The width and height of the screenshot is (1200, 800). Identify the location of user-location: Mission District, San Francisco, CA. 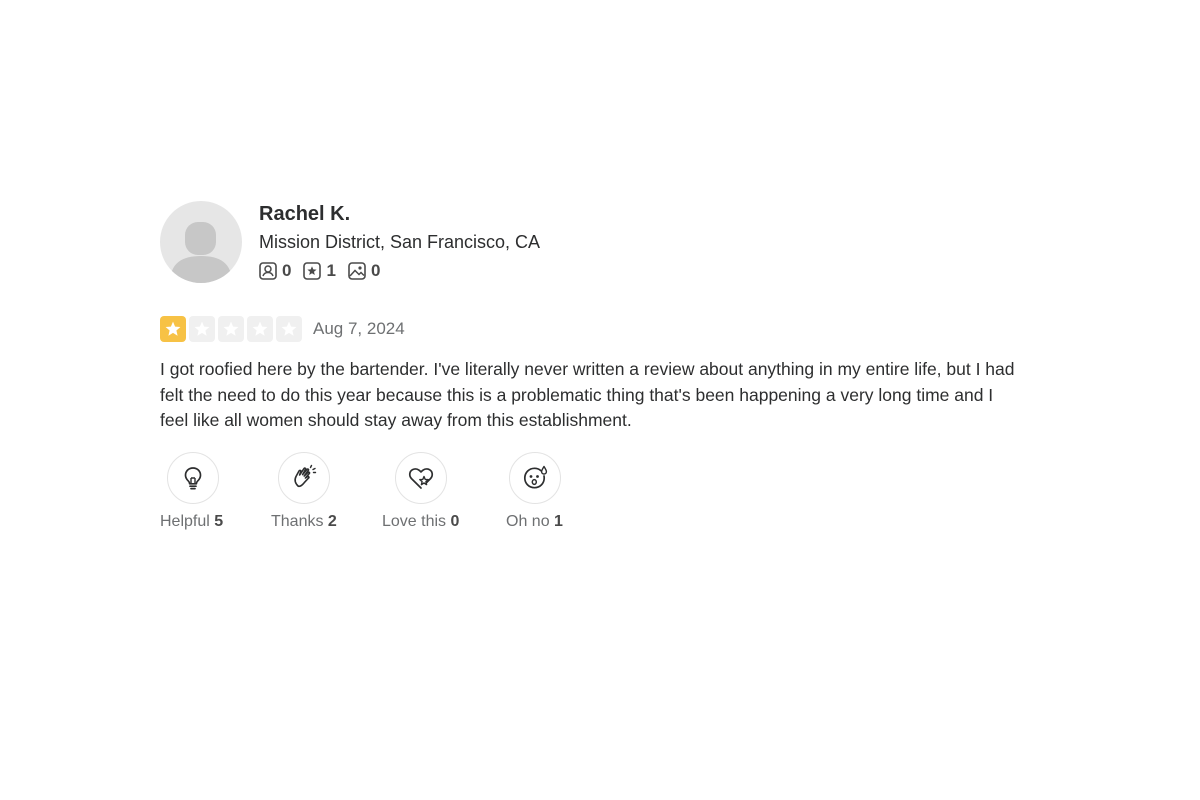
(400, 242).